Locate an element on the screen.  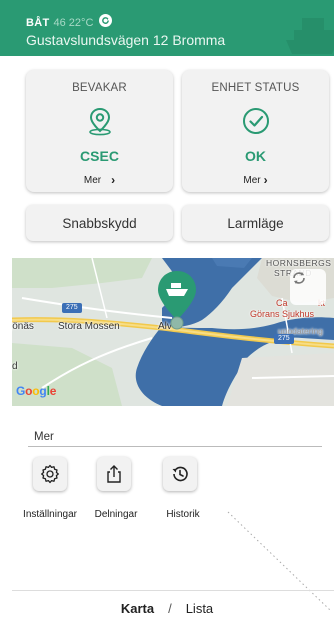
list-view-tab: Lista is located at coordinates (199, 608).